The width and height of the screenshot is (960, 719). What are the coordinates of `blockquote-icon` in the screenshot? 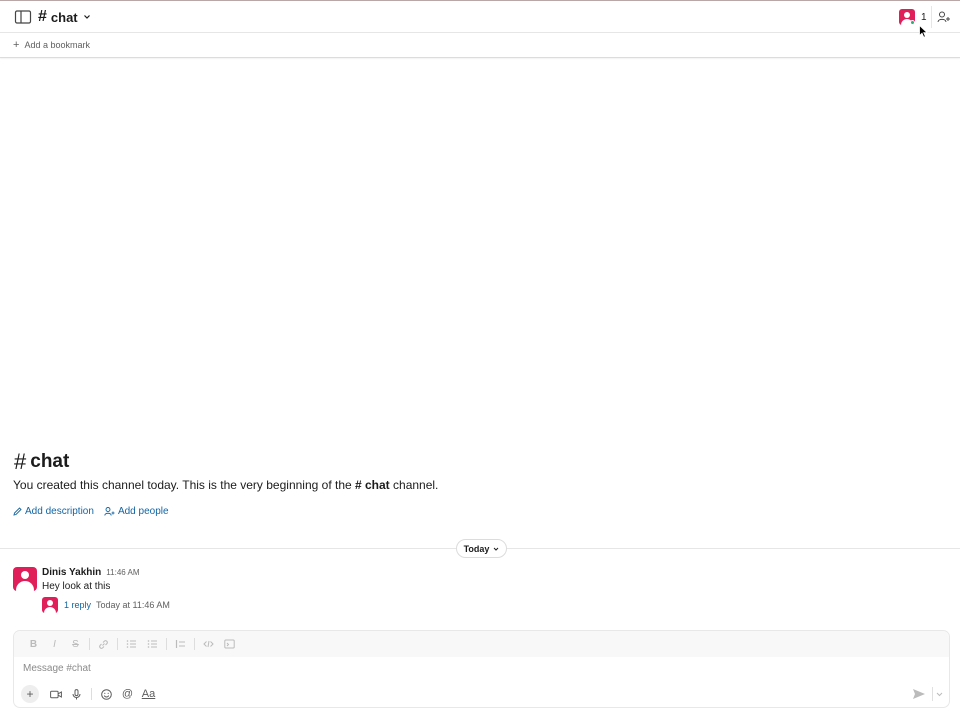 It's located at (180, 644).